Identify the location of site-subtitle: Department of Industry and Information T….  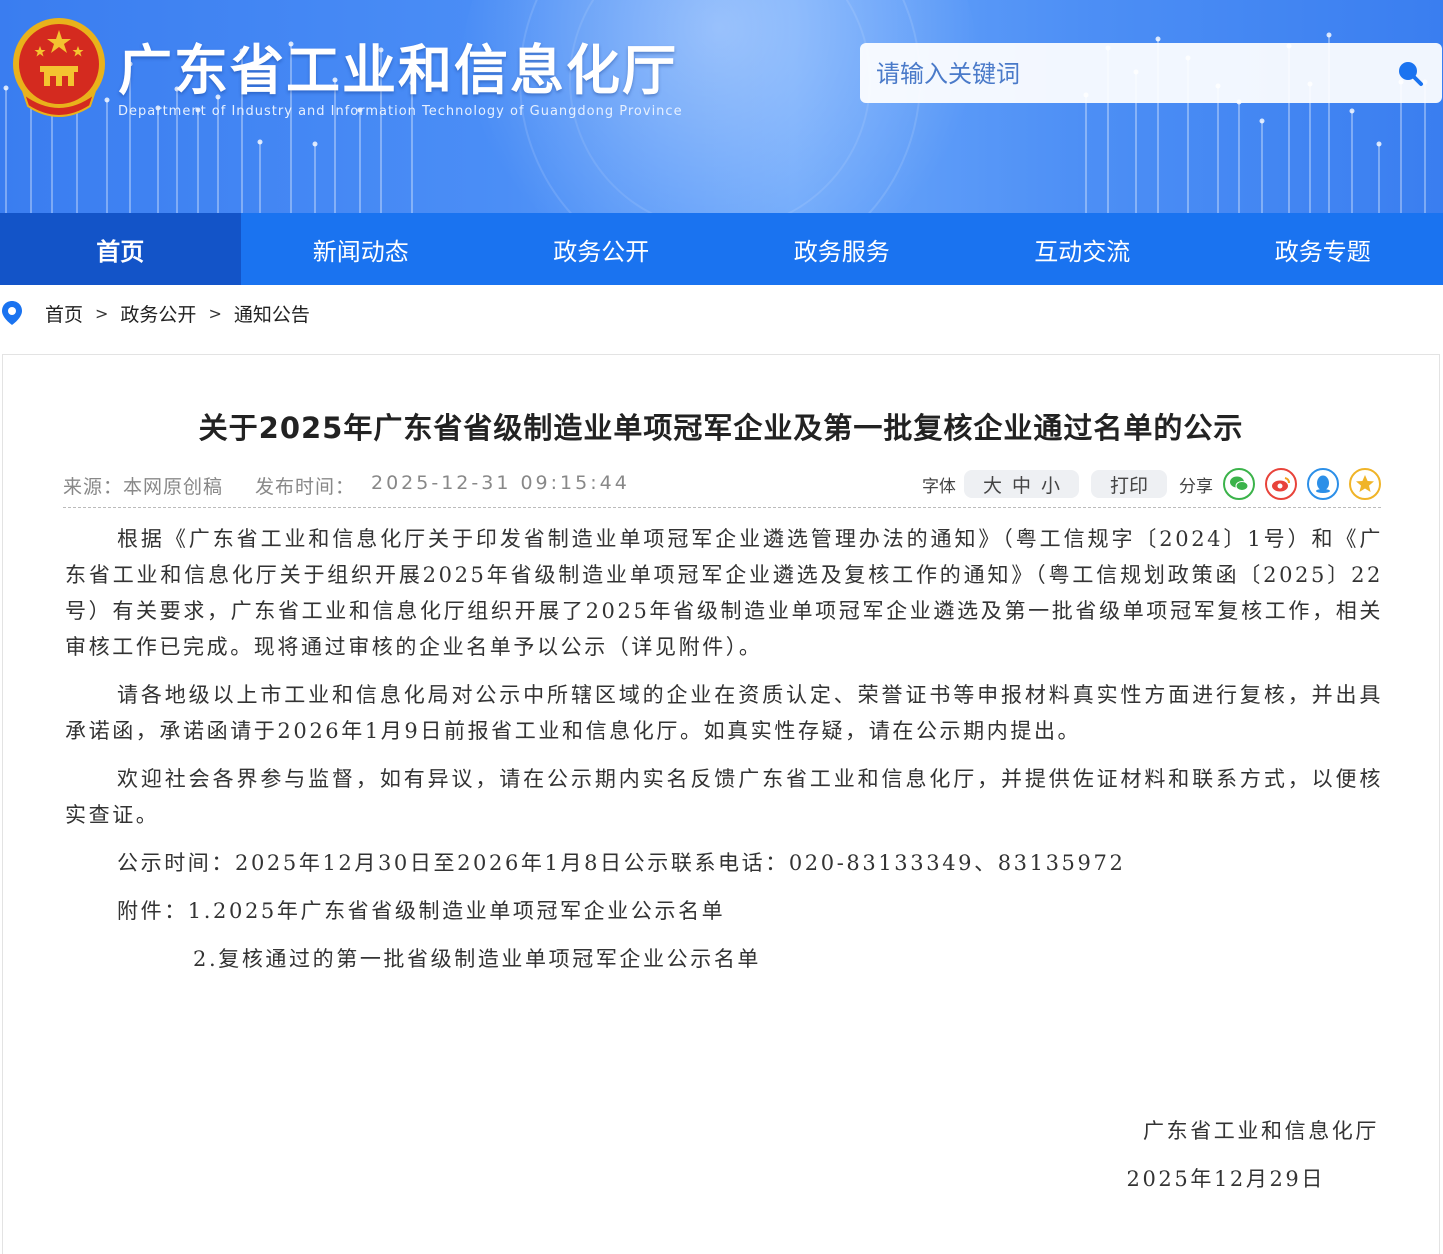
(400, 111).